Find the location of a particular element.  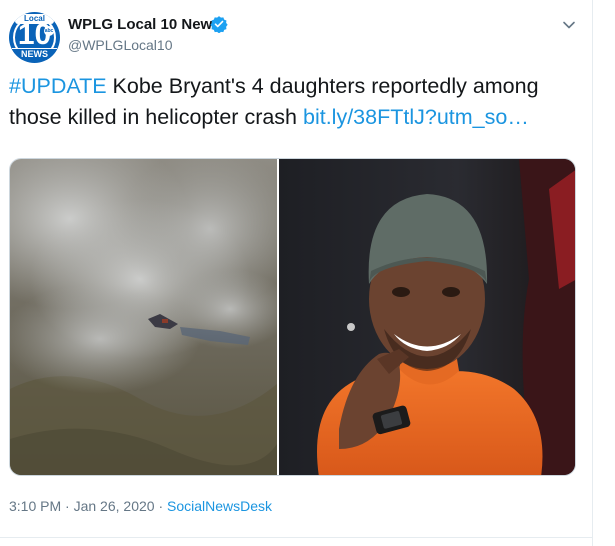

display-name: WPLG Local 10 News is located at coordinates (144, 24).